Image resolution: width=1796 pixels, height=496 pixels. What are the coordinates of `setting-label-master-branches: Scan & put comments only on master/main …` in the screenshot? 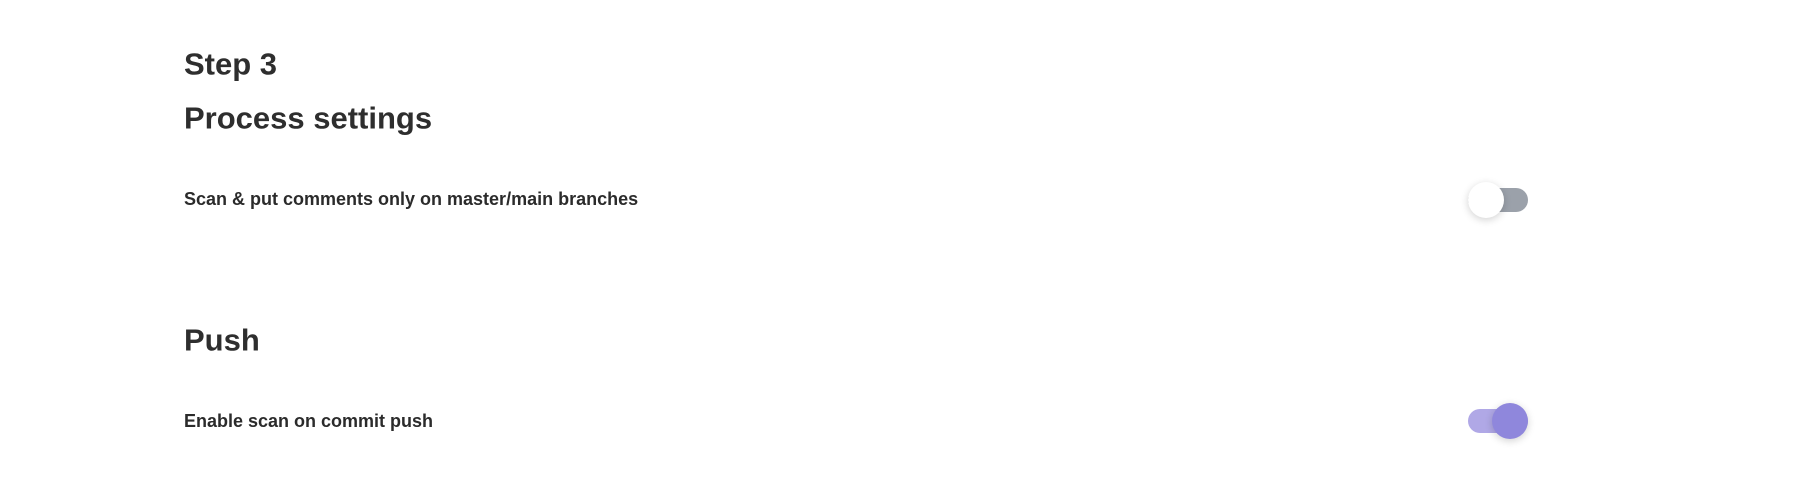 It's located at (411, 199).